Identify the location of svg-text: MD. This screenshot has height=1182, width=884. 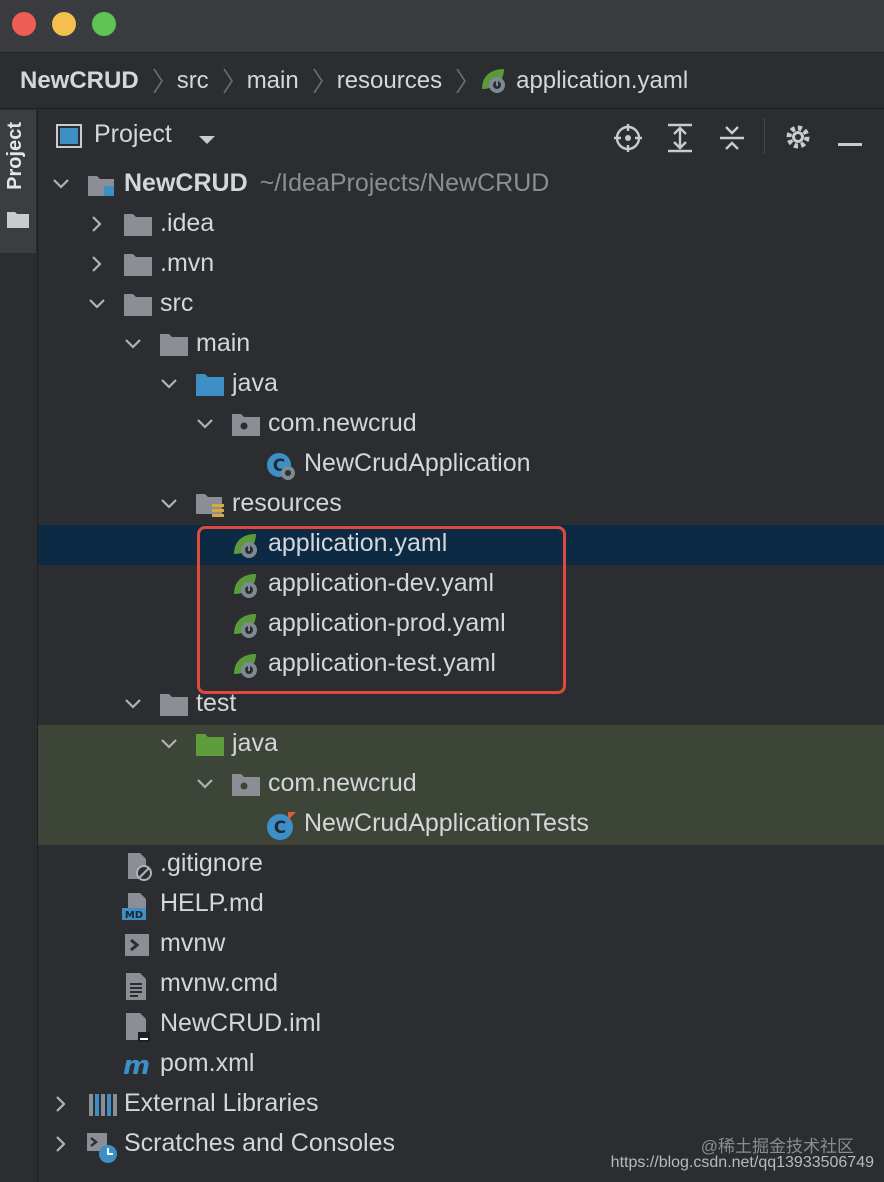
(134, 915).